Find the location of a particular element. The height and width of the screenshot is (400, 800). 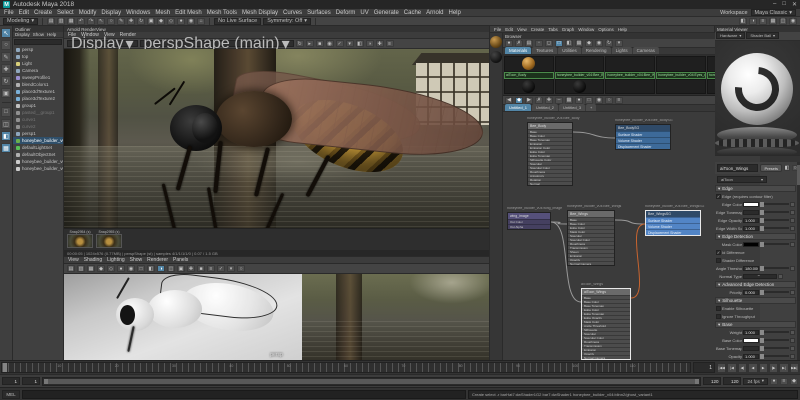

section-header-edge-detection: ▾ Edge Detection is located at coordinates (755, 236).